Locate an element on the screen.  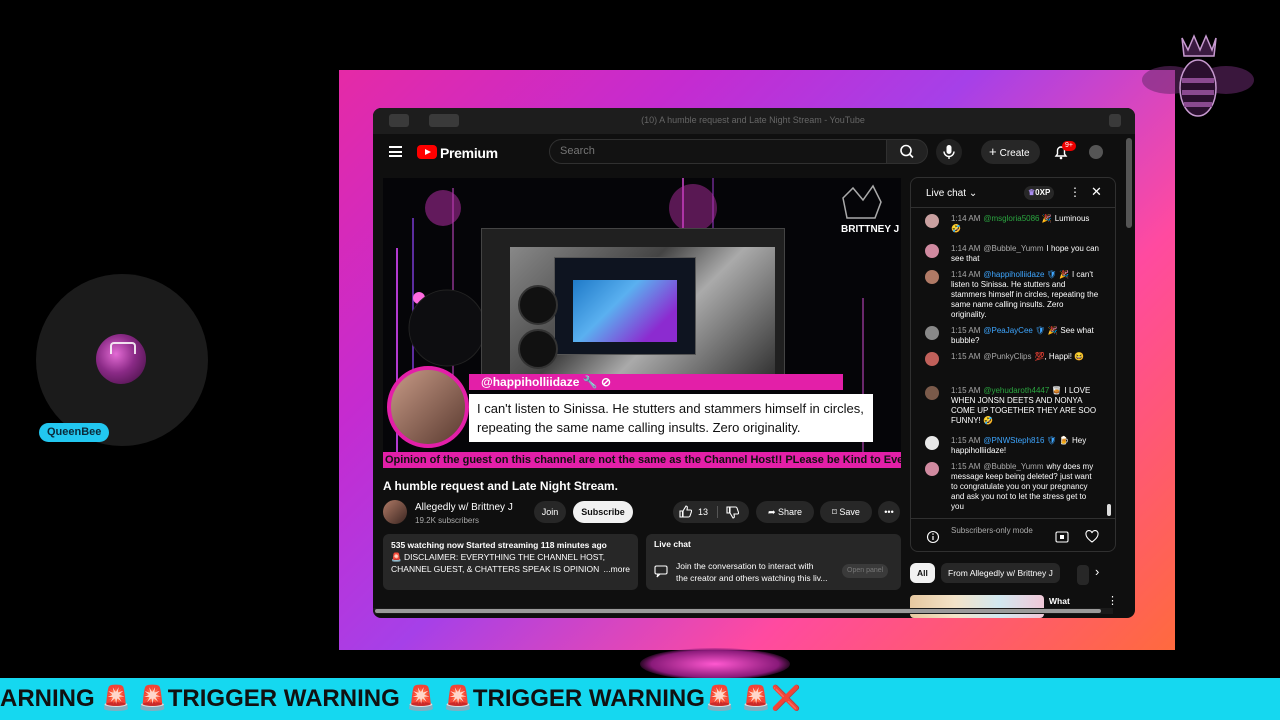
thumbs-up-icon is located at coordinates (685, 511).